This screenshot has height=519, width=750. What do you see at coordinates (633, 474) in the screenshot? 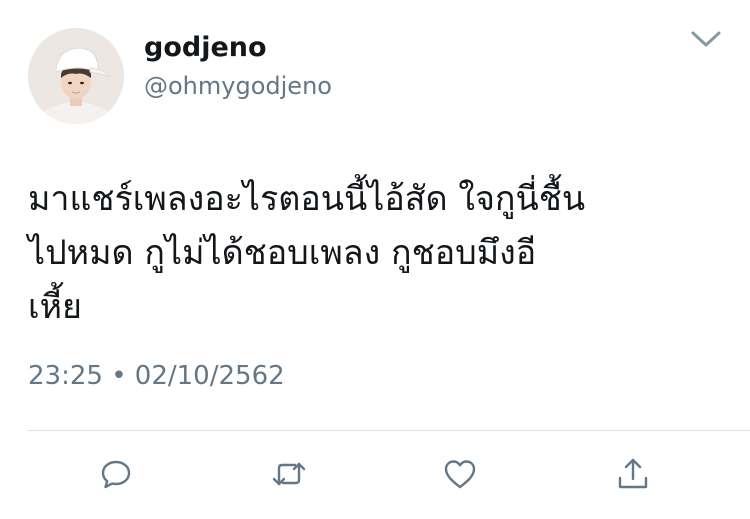
I see `share-icon` at bounding box center [633, 474].